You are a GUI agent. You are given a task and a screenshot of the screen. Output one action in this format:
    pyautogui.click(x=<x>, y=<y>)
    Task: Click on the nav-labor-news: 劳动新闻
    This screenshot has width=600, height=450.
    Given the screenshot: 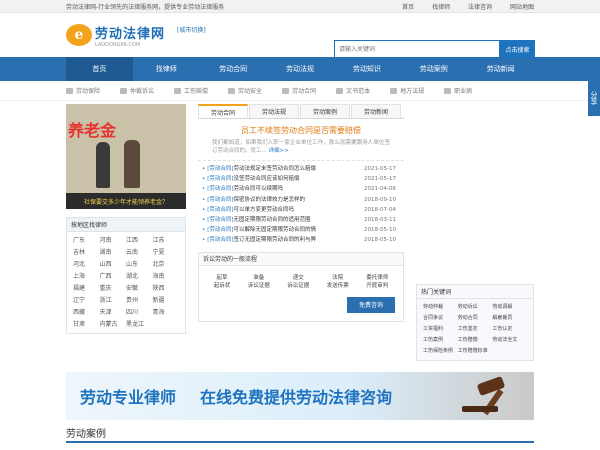 What is the action you would take?
    pyautogui.click(x=500, y=69)
    